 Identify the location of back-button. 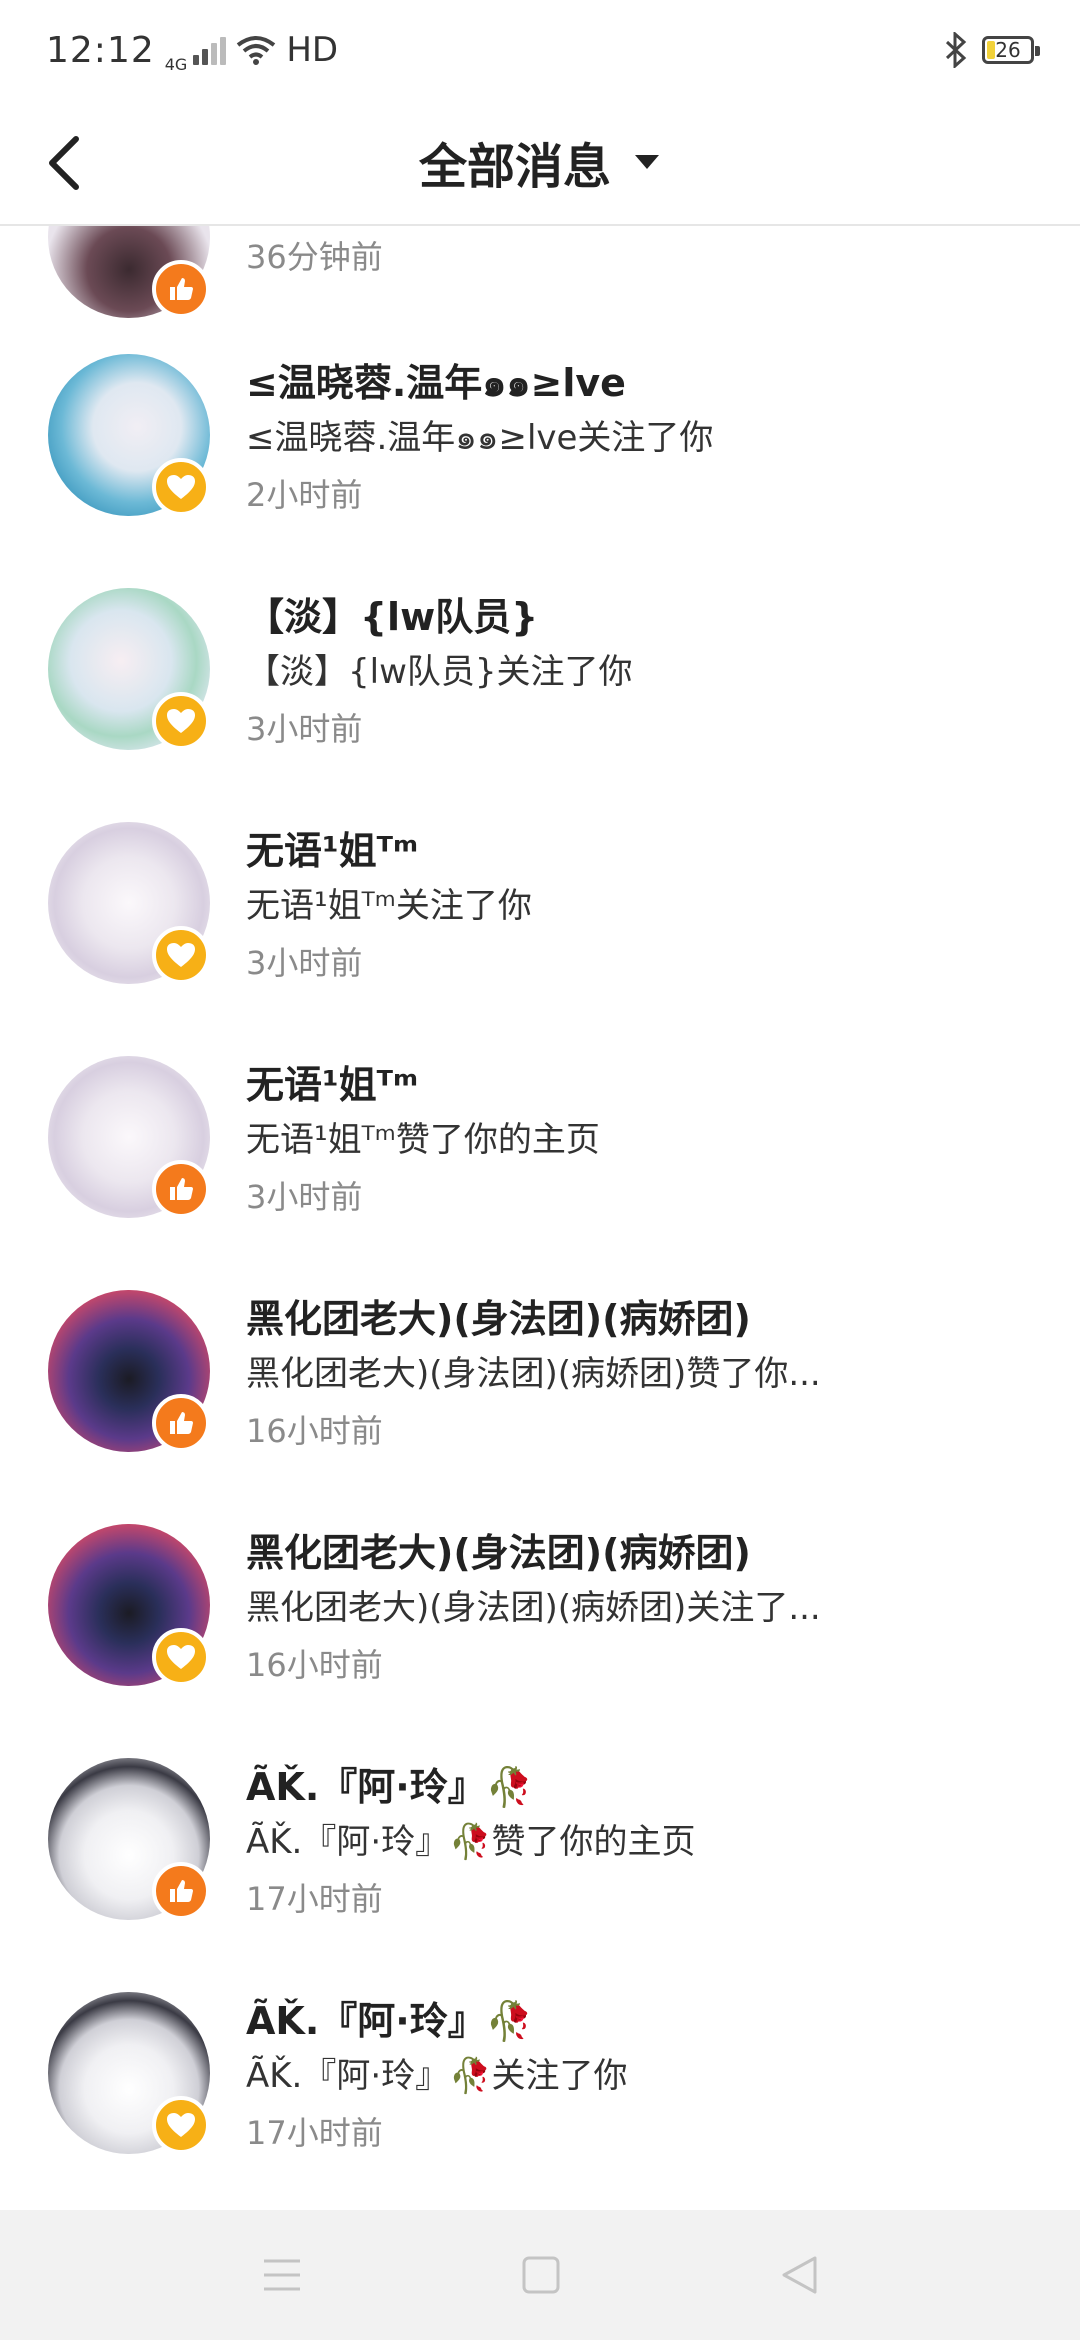
(76, 163).